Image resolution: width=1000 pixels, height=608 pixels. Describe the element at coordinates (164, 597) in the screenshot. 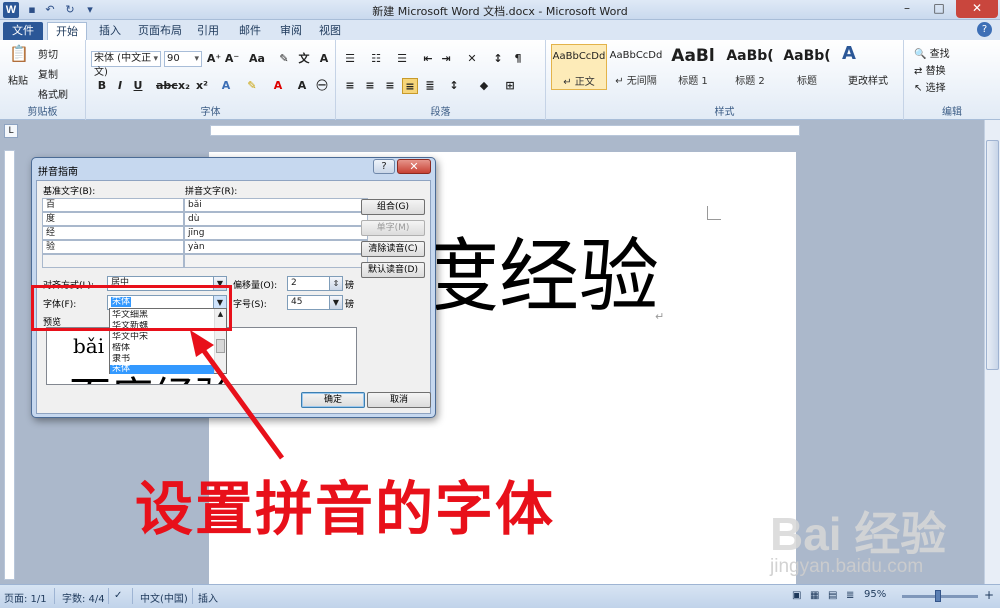

I see `language-indicator: 中文(中国)` at that location.